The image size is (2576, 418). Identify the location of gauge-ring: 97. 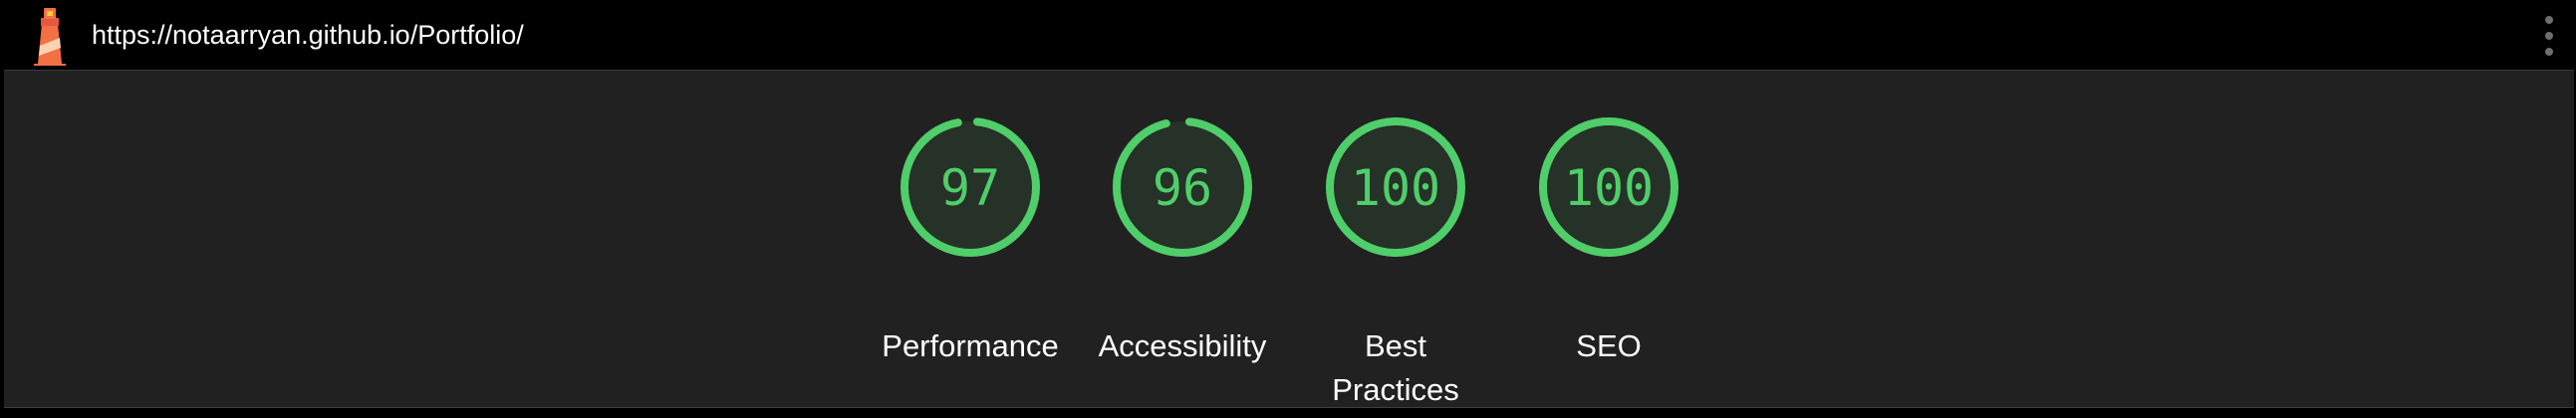
(970, 187).